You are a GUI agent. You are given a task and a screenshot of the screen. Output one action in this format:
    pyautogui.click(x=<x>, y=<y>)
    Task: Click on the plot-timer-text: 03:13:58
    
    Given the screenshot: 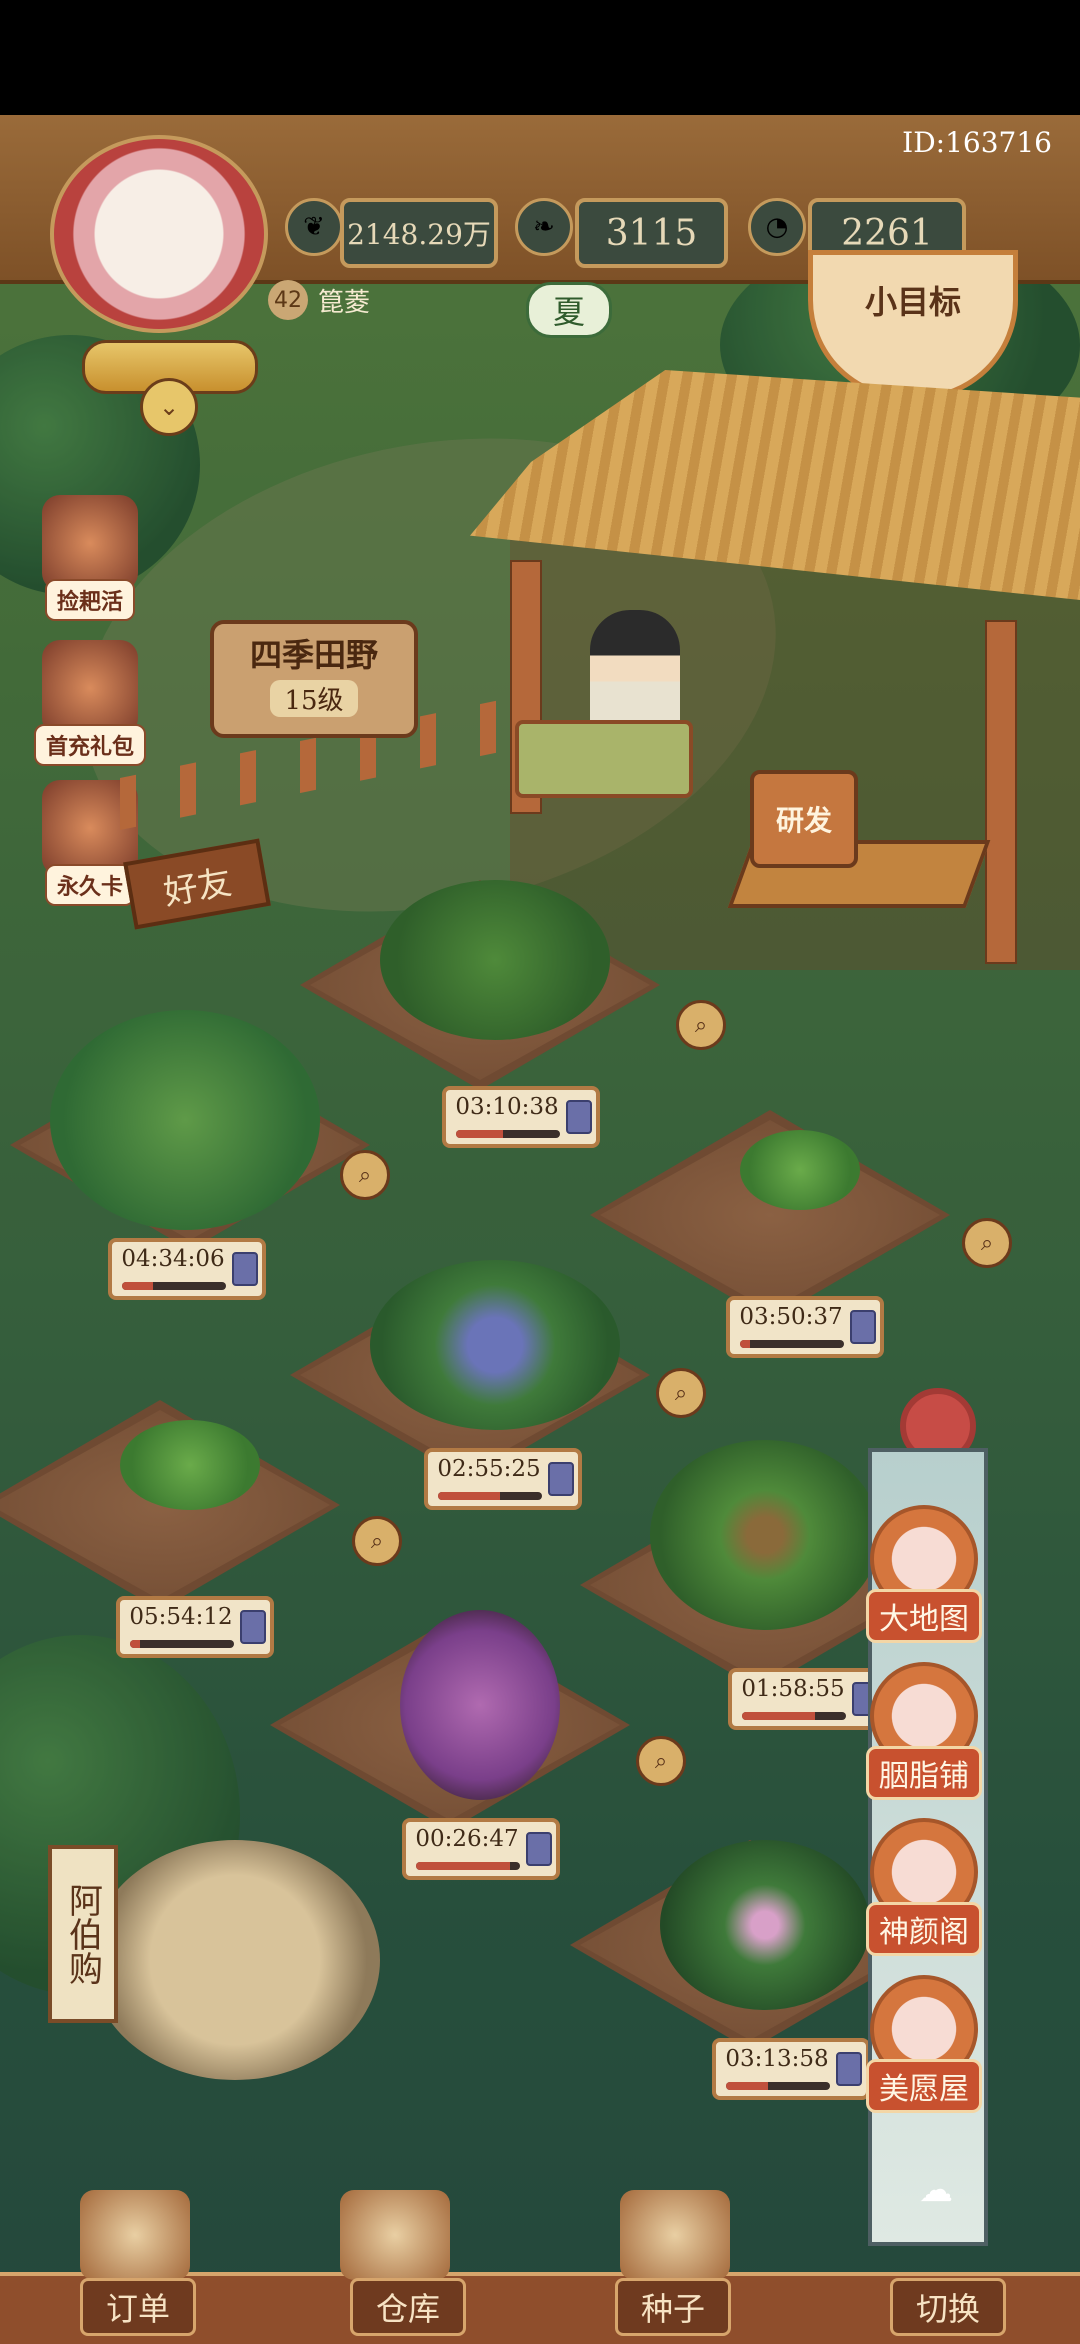 What is the action you would take?
    pyautogui.click(x=777, y=2059)
    